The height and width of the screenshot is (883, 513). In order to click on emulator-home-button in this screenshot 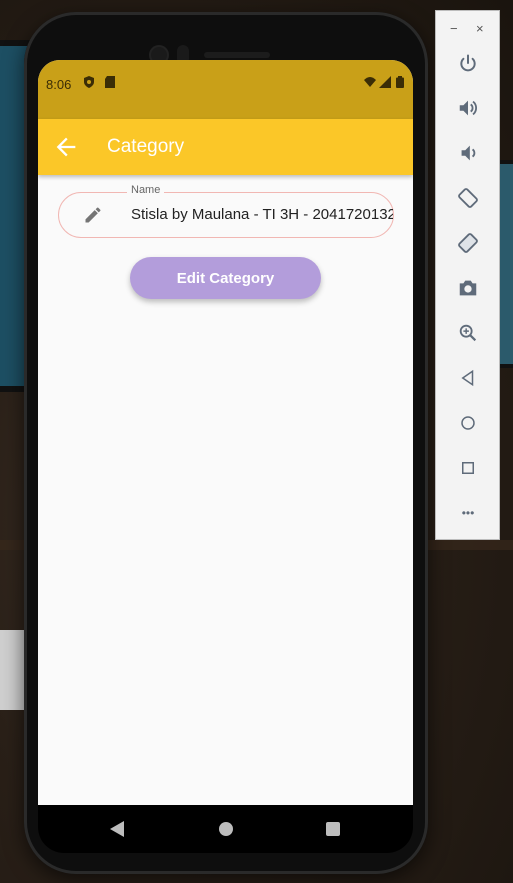, I will do `click(468, 423)`.